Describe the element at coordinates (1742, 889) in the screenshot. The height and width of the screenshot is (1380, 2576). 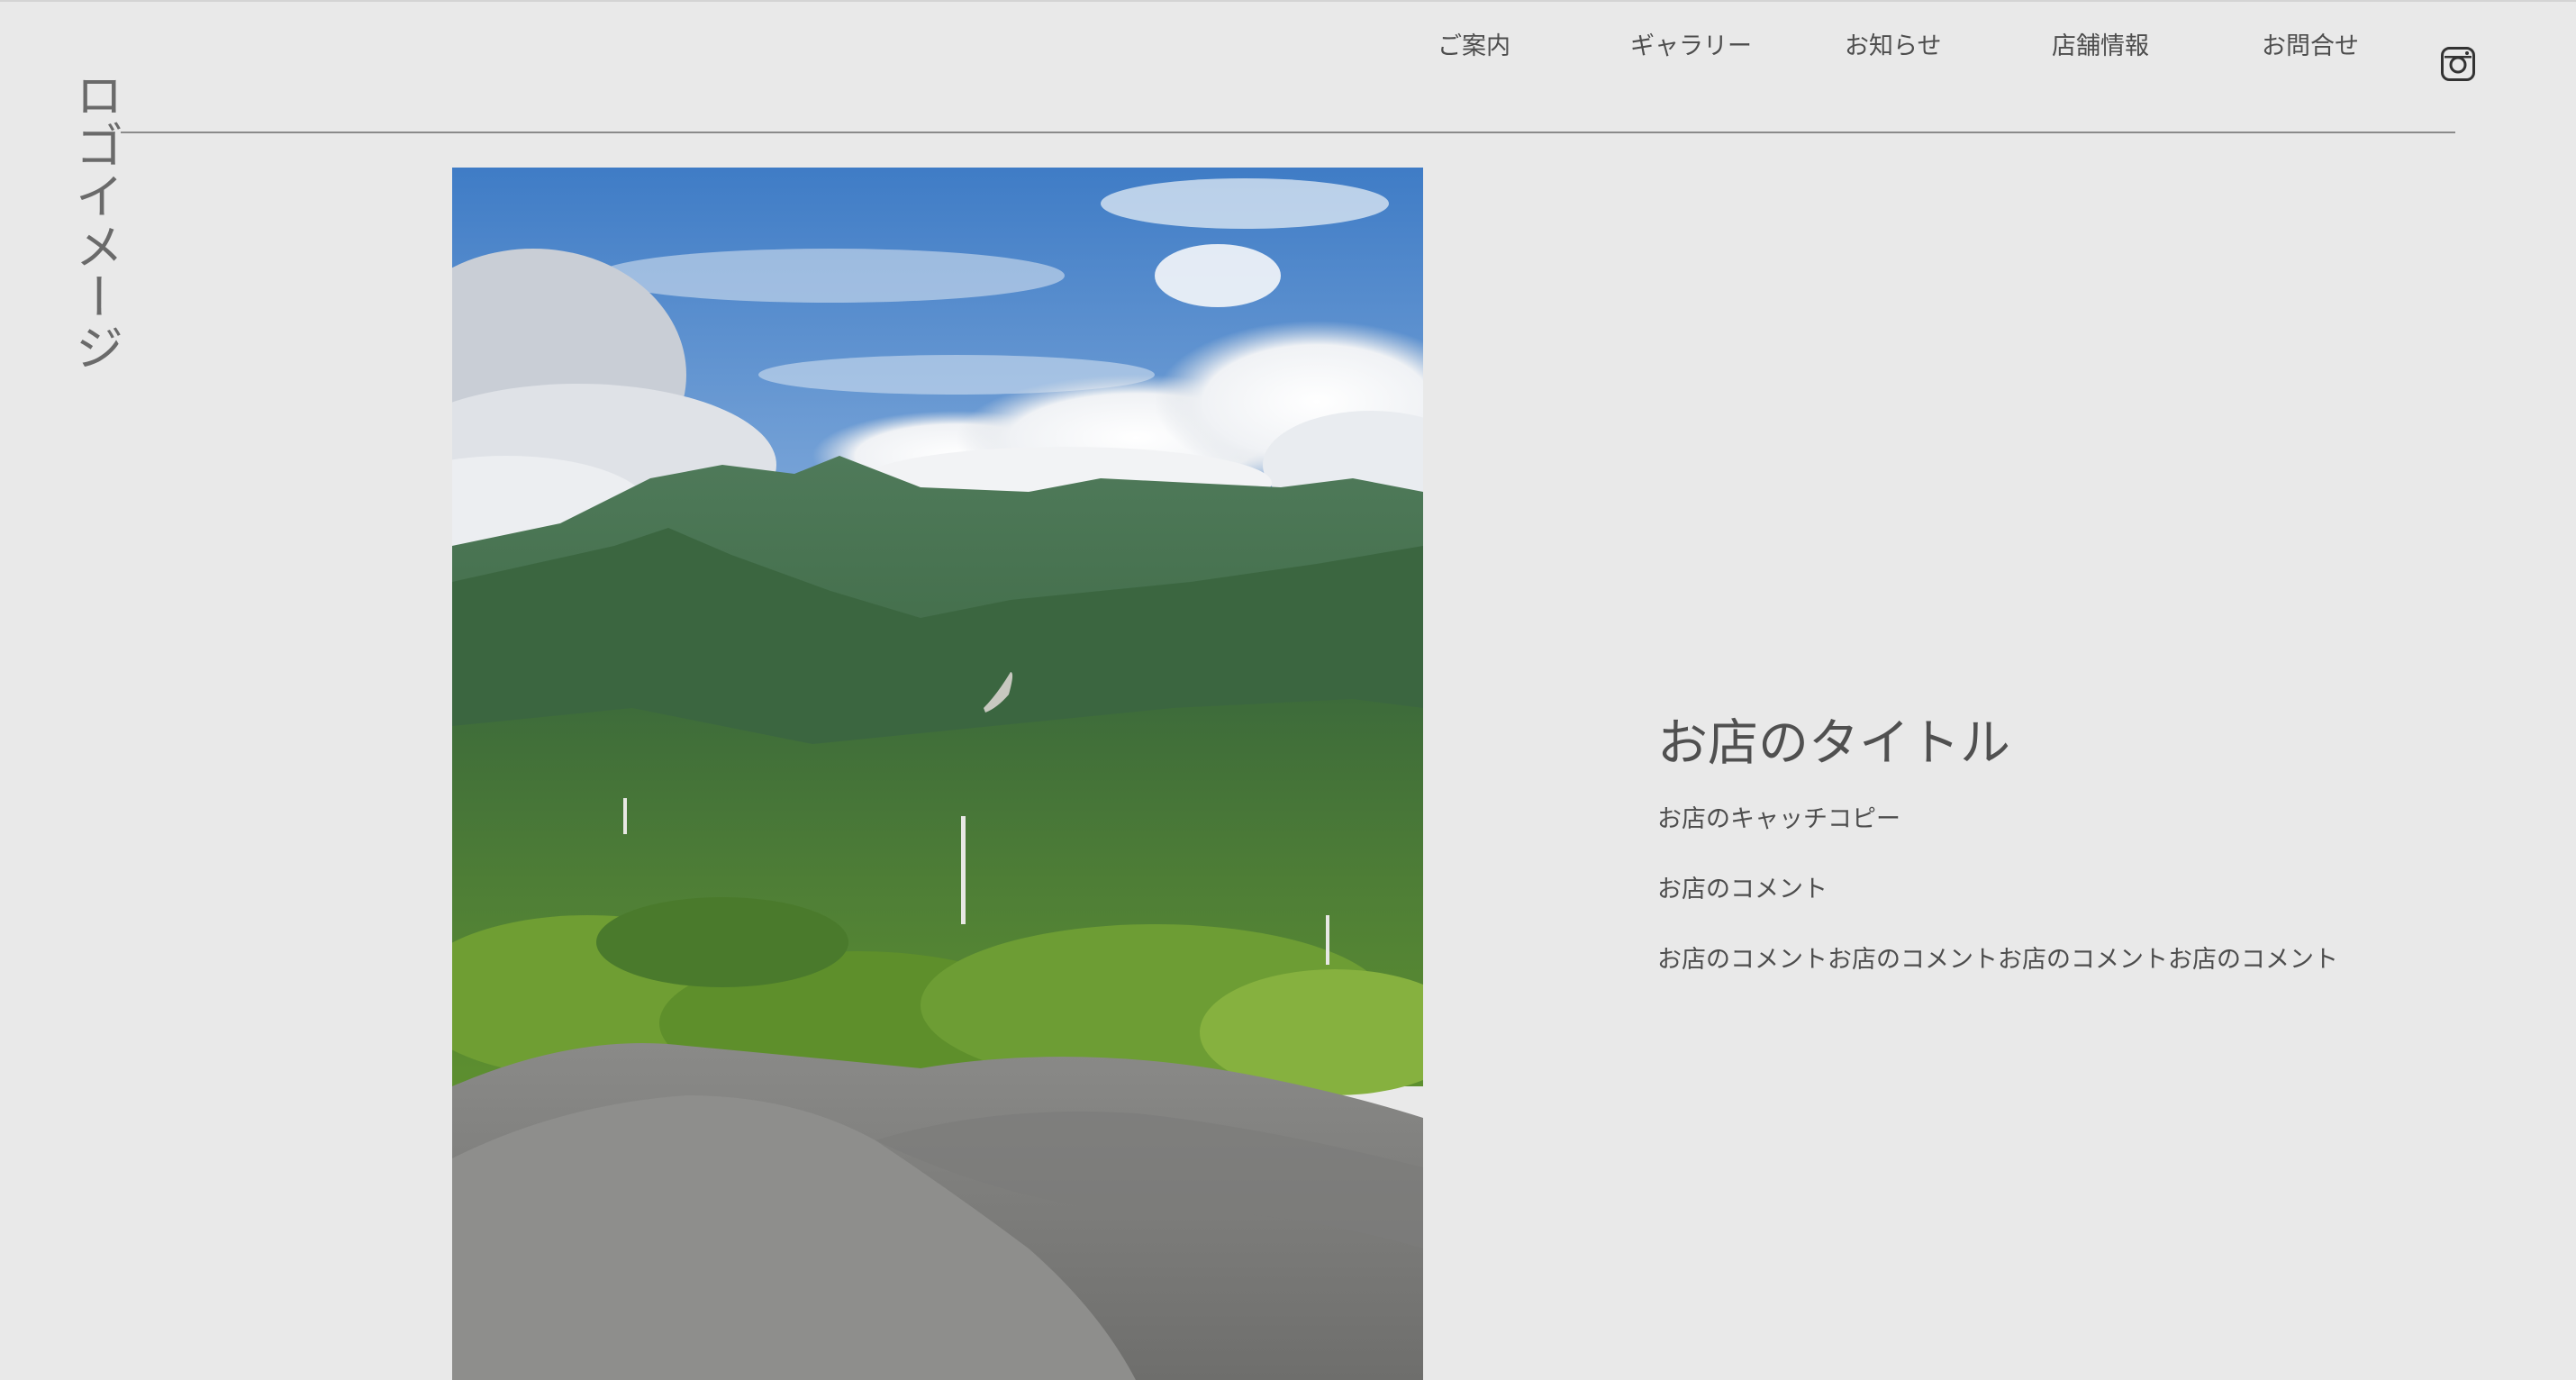
I see `shop-comment: お店のコメント` at that location.